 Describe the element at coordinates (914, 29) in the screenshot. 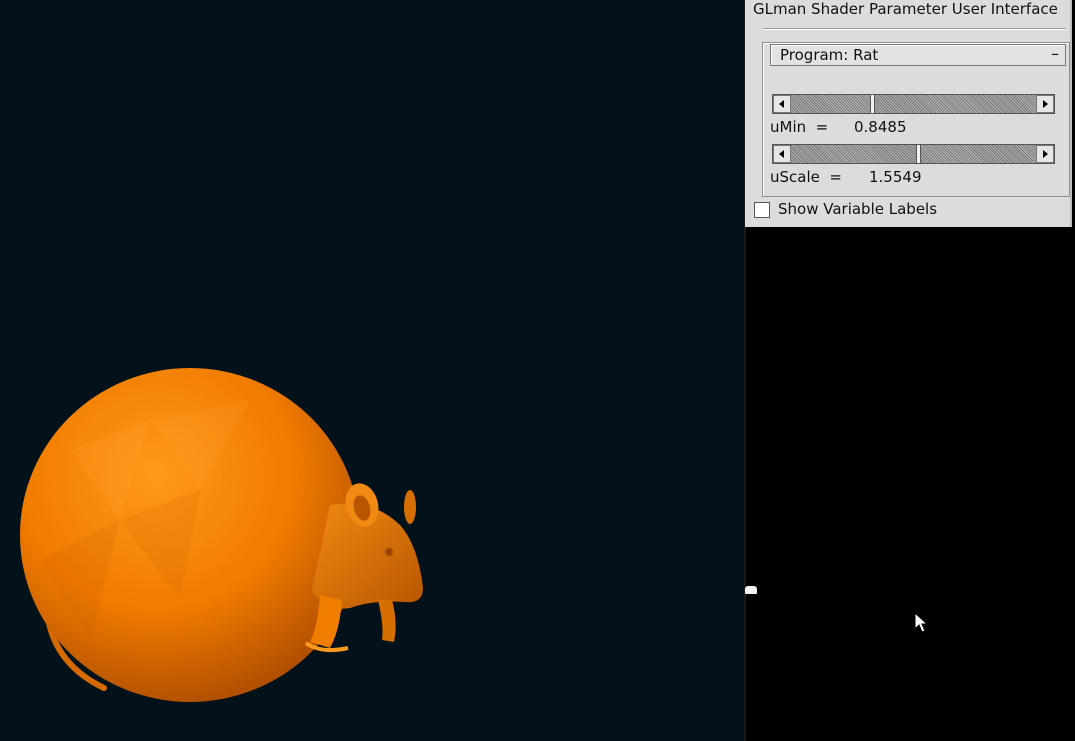

I see `title-divider` at that location.